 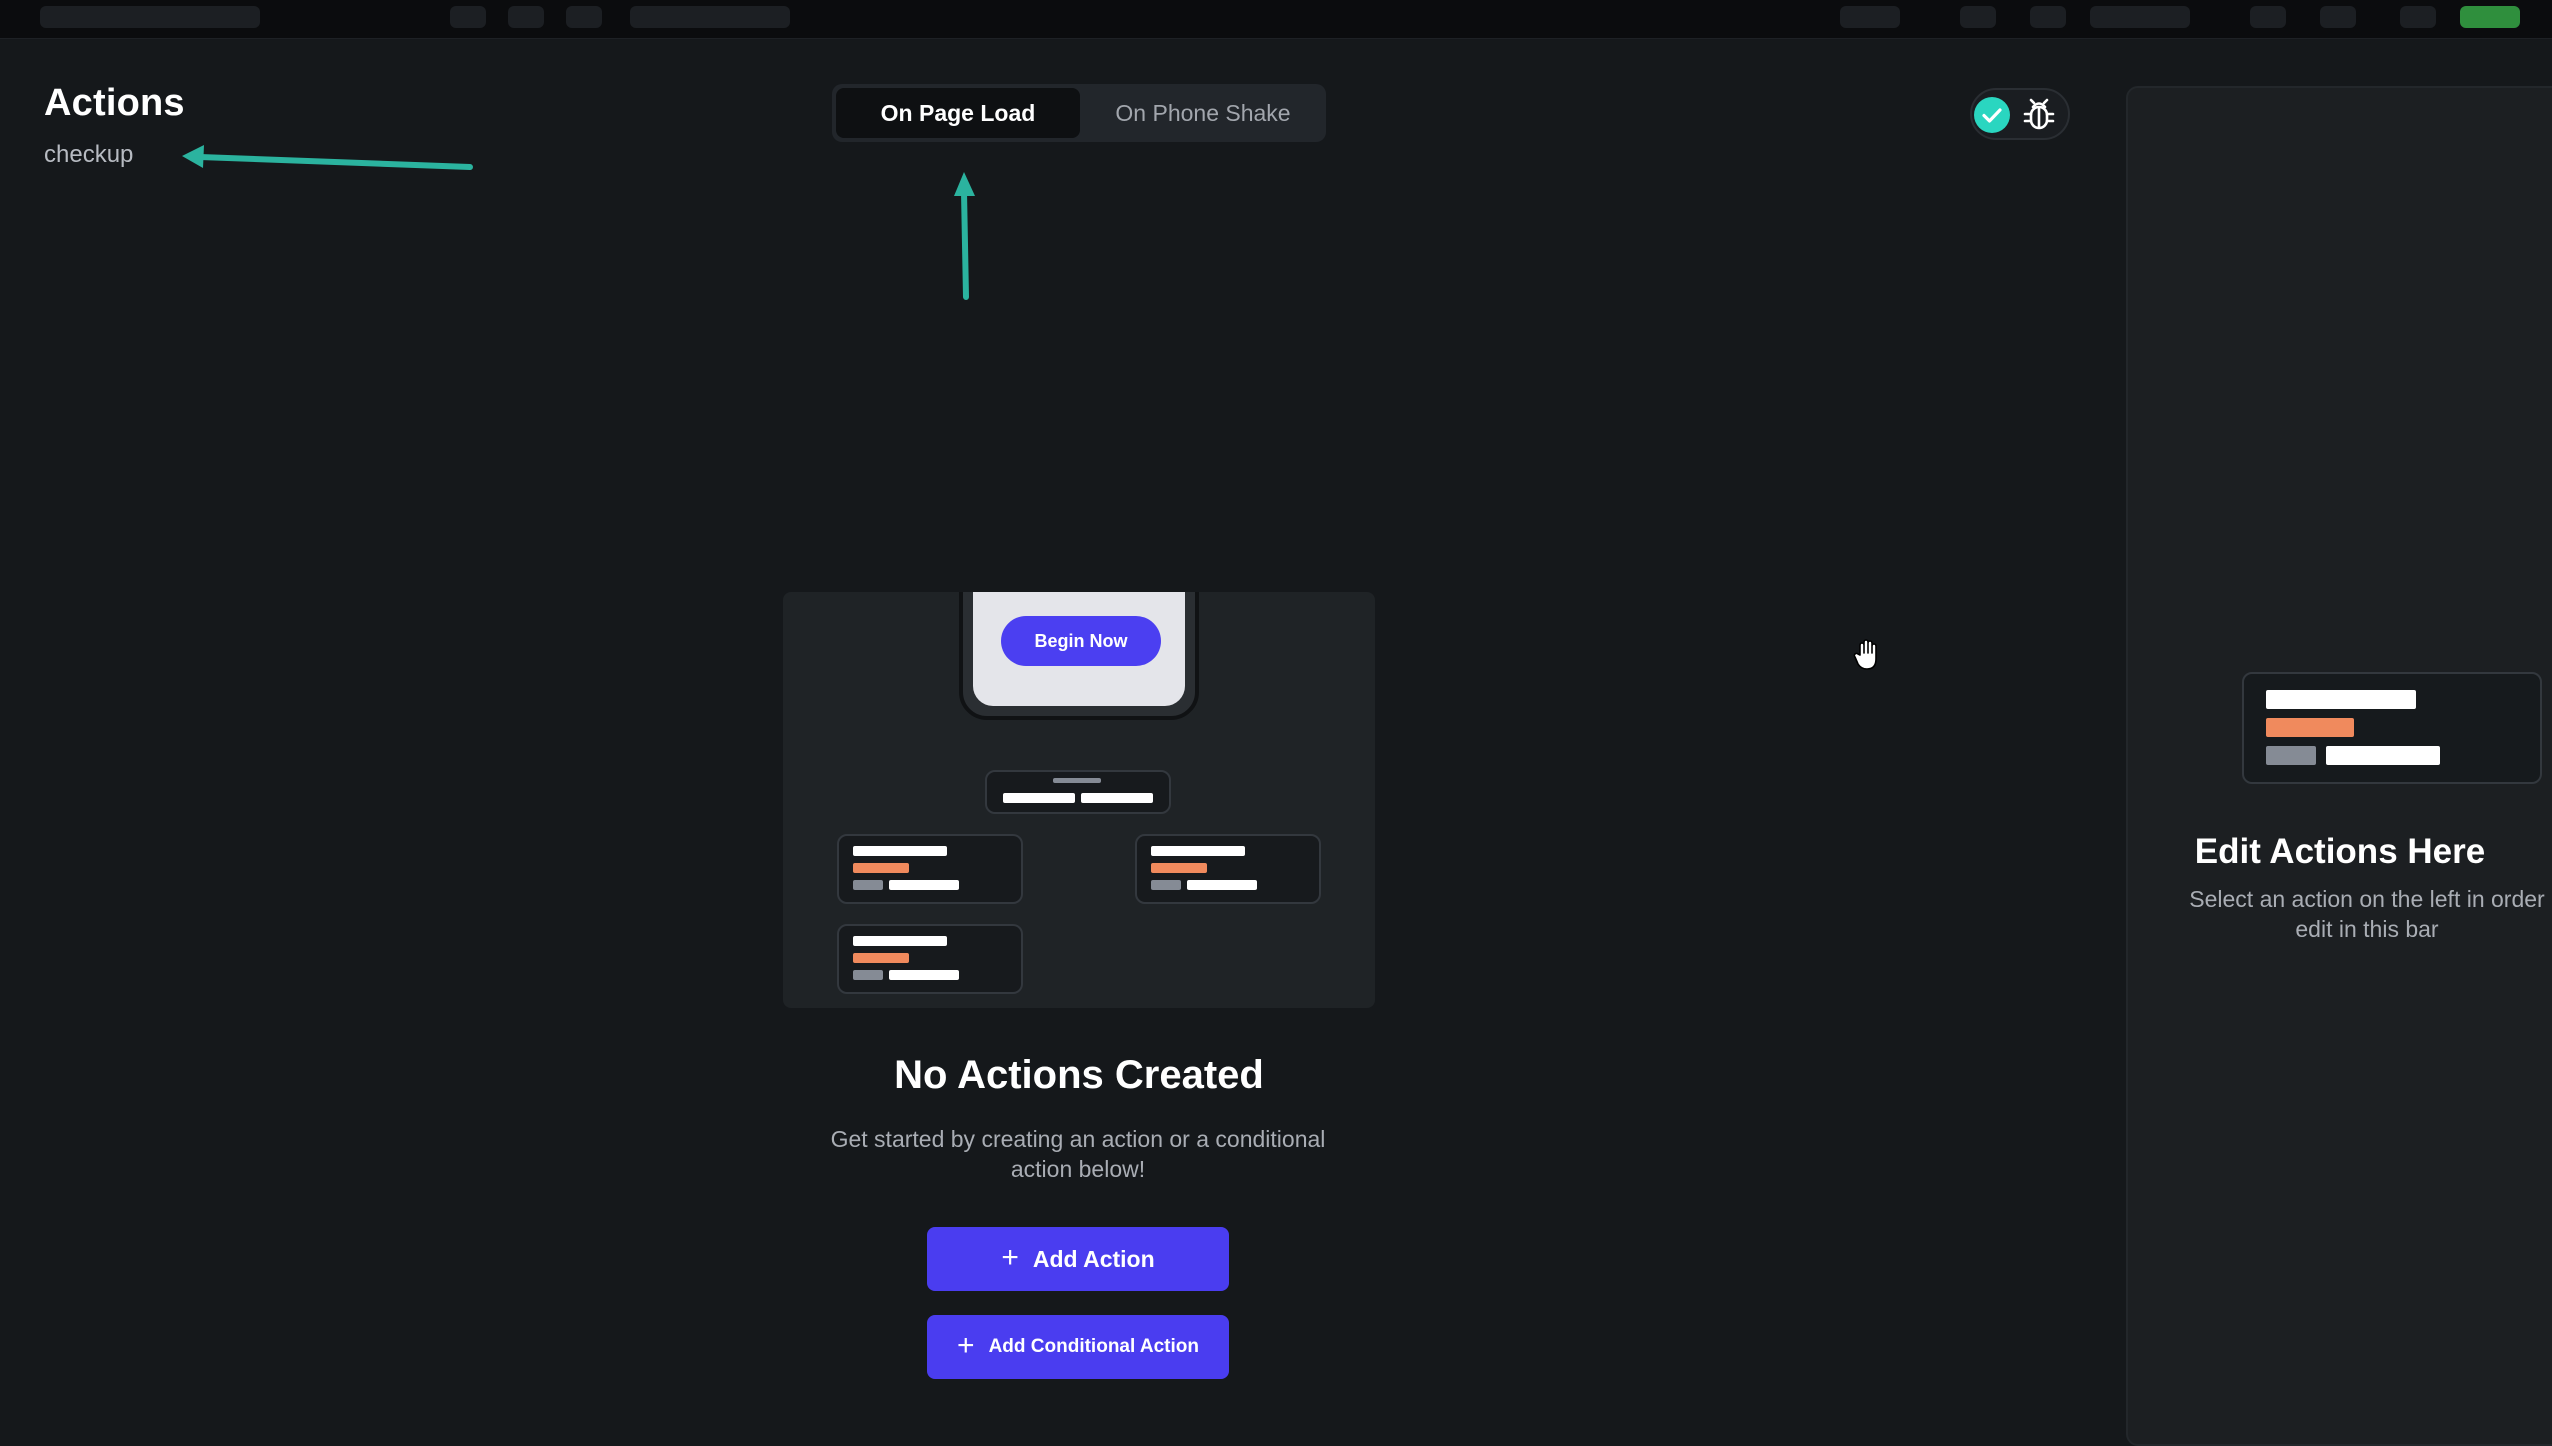 I want to click on run-button, so click(x=2490, y=17).